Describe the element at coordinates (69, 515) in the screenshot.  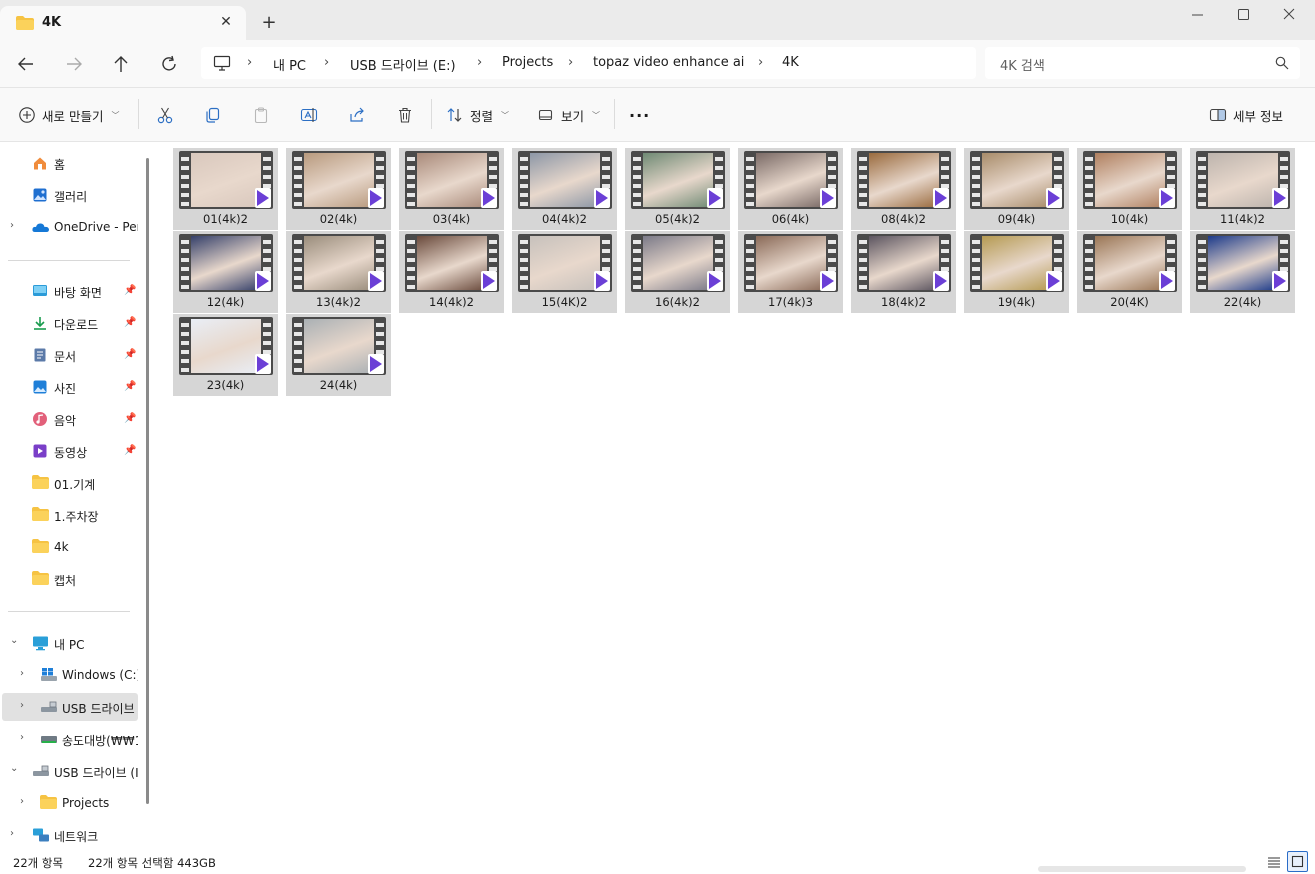
I see `sidebar-item-folder: 1.주차장` at that location.